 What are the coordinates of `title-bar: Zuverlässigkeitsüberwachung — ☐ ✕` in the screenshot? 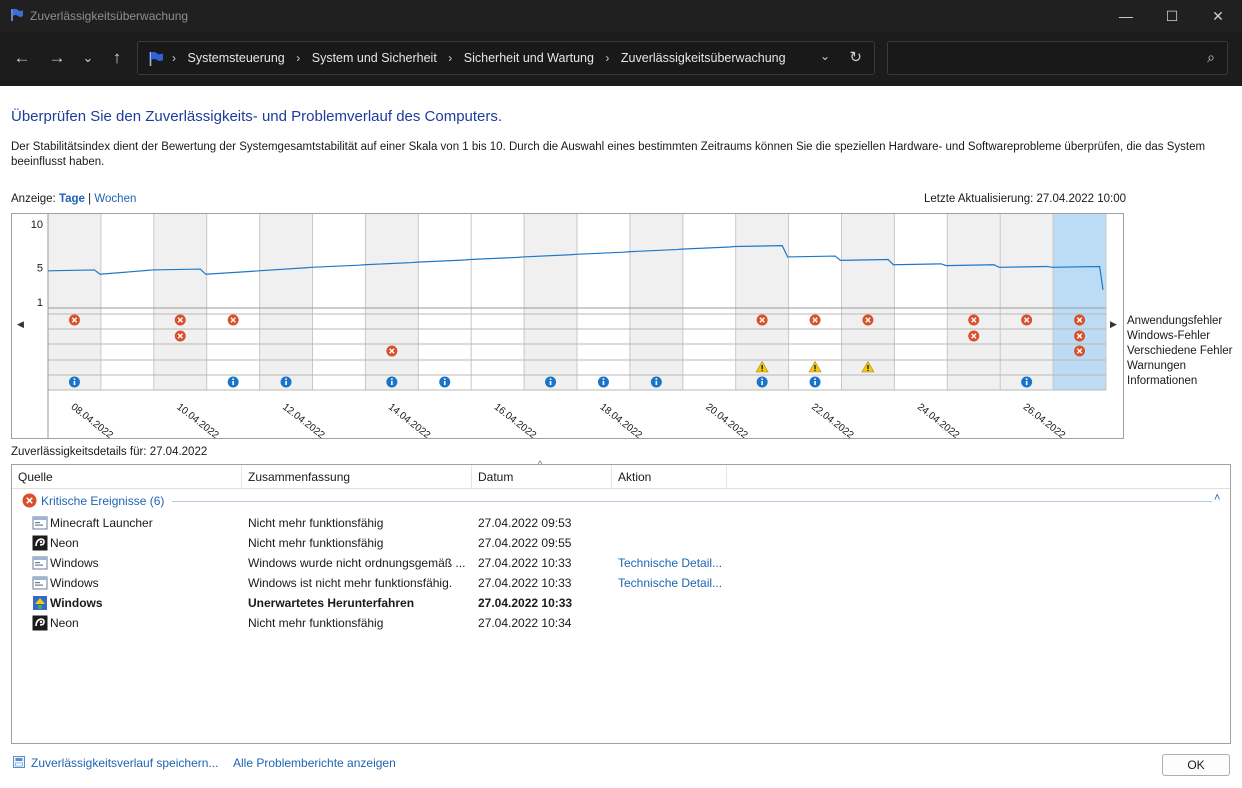 It's located at (621, 16).